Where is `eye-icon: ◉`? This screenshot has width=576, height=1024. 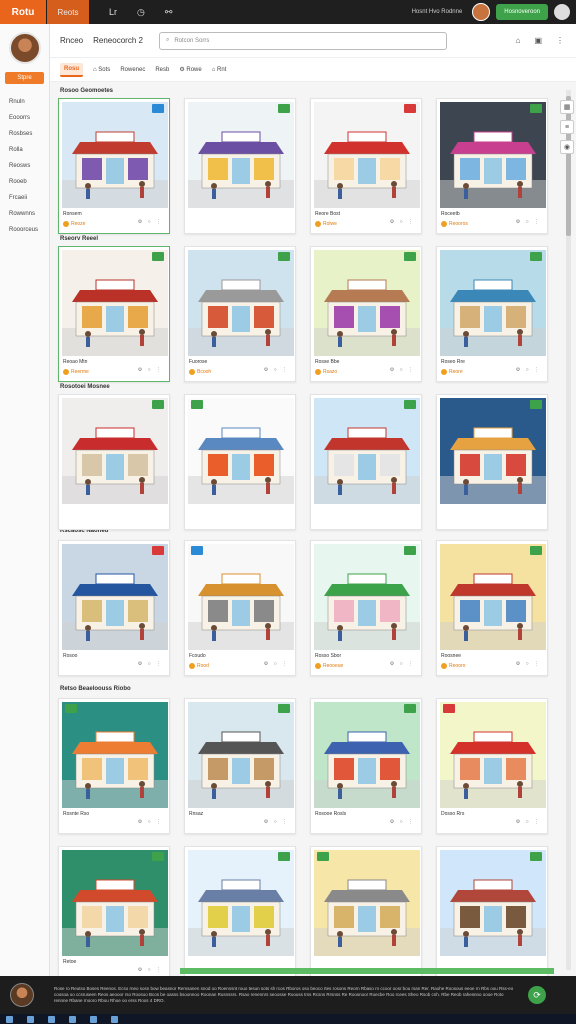
eye-icon: ◉ is located at coordinates (567, 147).